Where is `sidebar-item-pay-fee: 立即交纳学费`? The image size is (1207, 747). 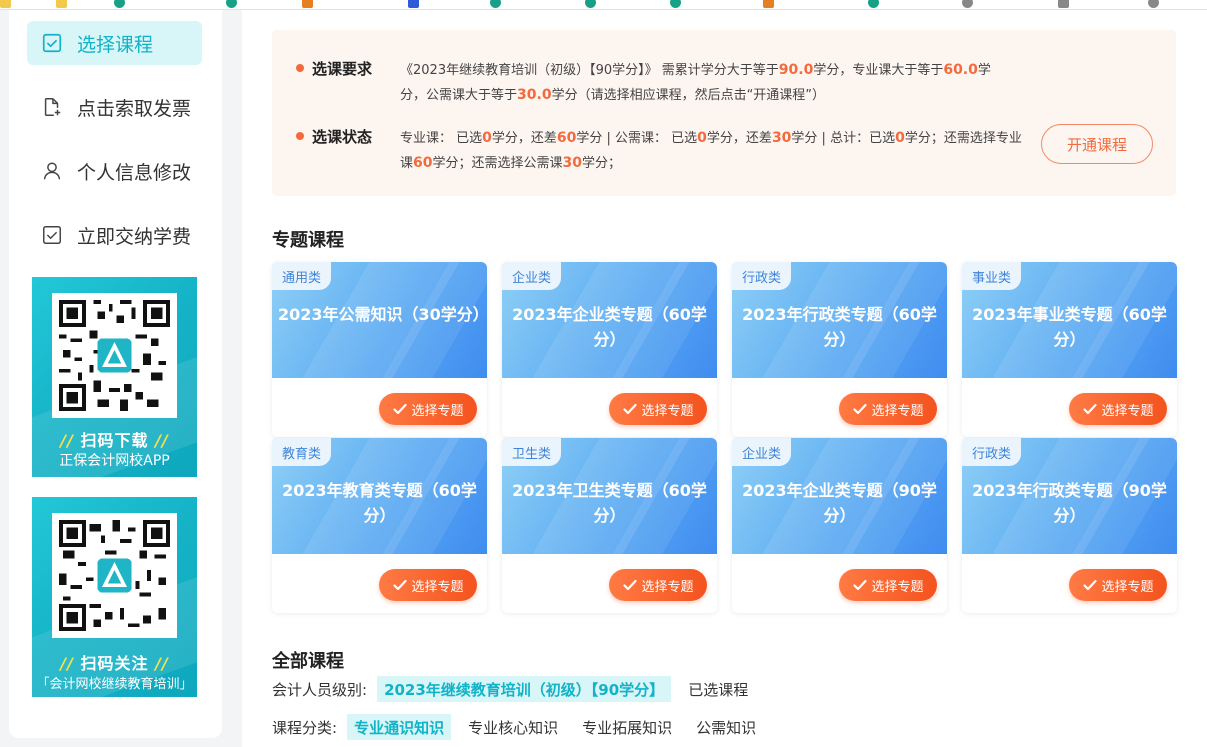 sidebar-item-pay-fee: 立即交纳学费 is located at coordinates (114, 235).